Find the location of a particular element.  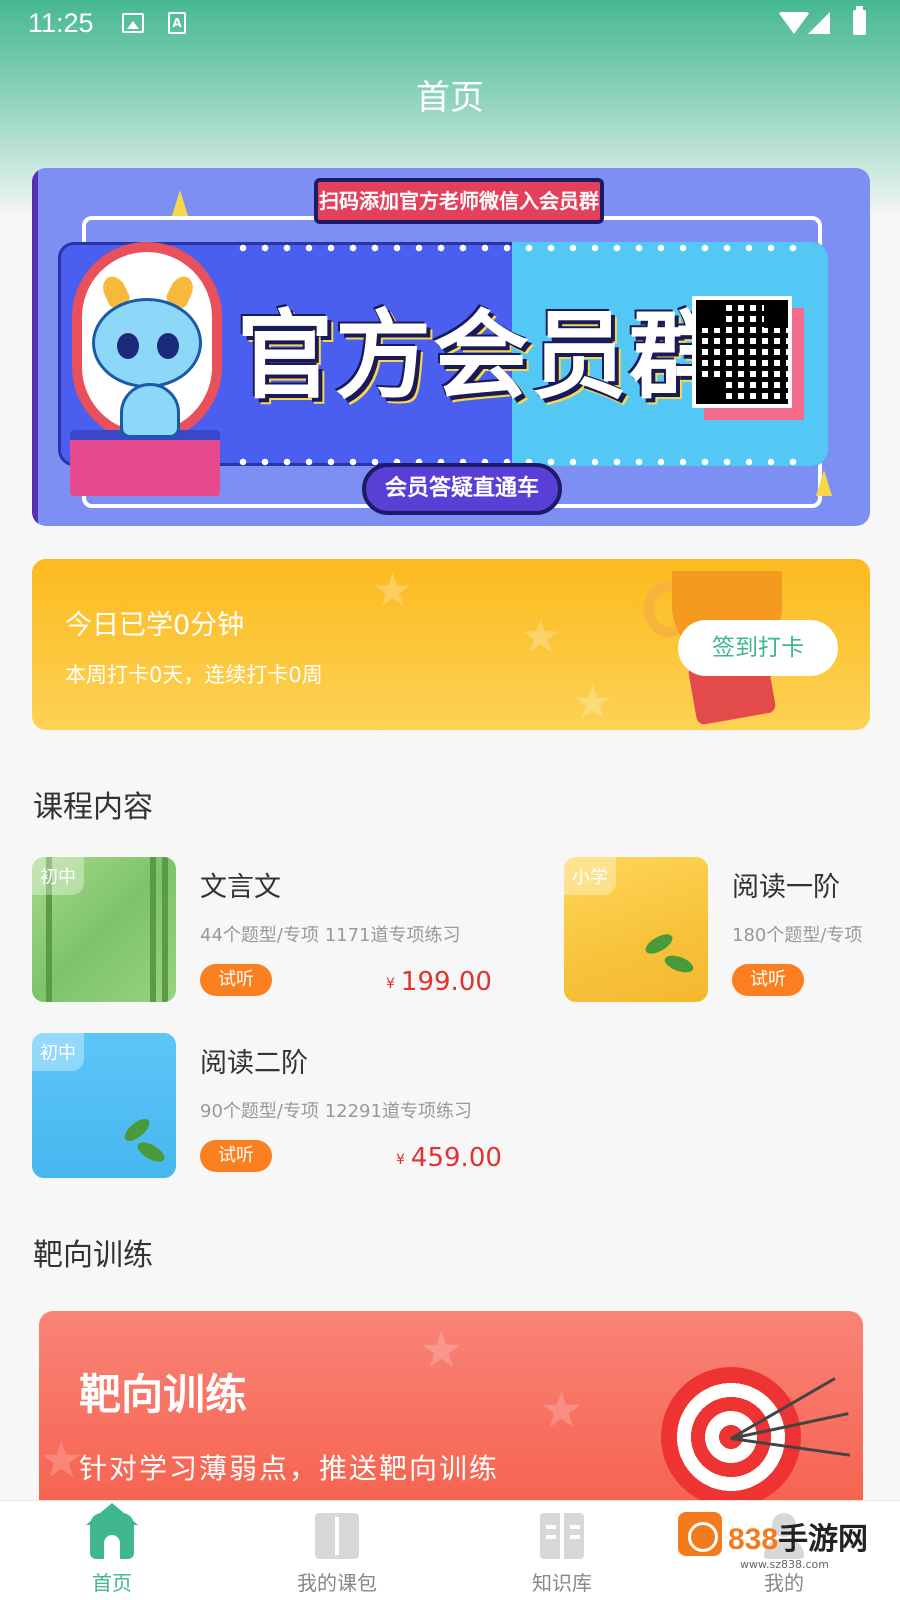

price-value: 459.00 is located at coordinates (456, 1158).